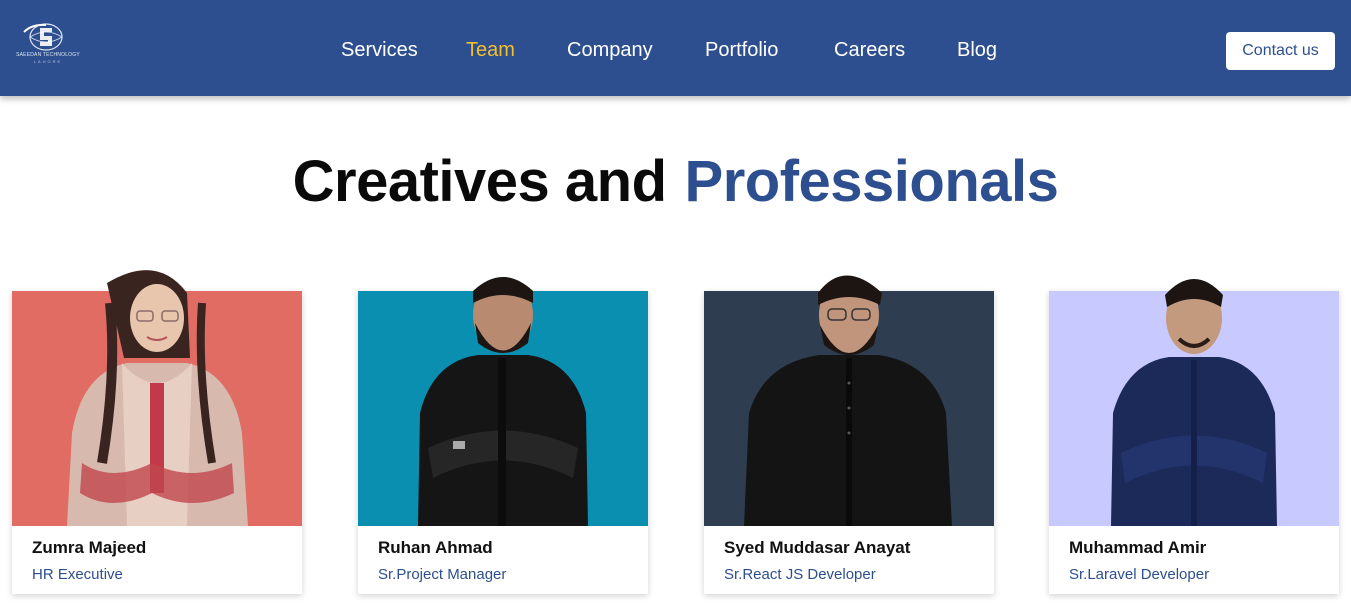 Image resolution: width=1351 pixels, height=607 pixels. Describe the element at coordinates (610, 50) in the screenshot. I see `nav-item-company: Company` at that location.